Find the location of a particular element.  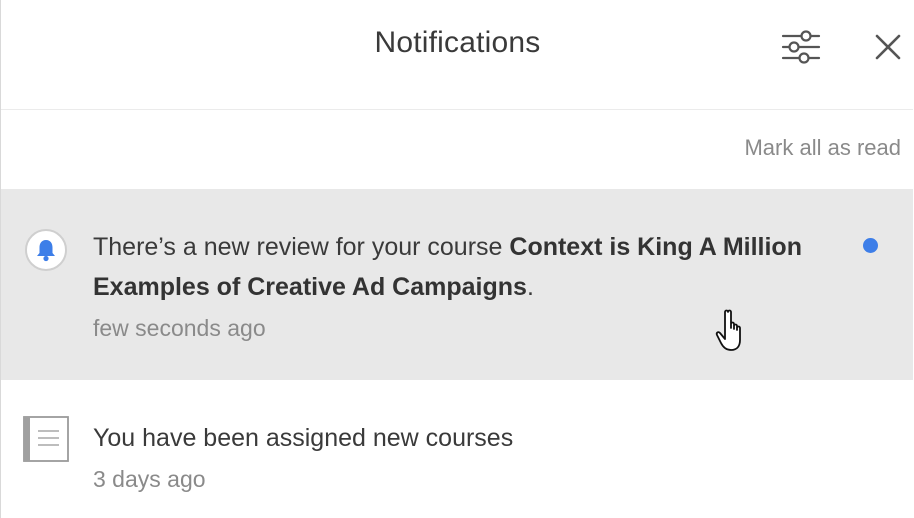

notification-time: few seconds ago is located at coordinates (179, 328).